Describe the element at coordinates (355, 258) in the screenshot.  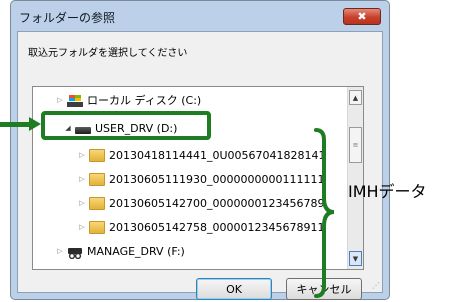
I see `scroll-down-button: ▼` at that location.